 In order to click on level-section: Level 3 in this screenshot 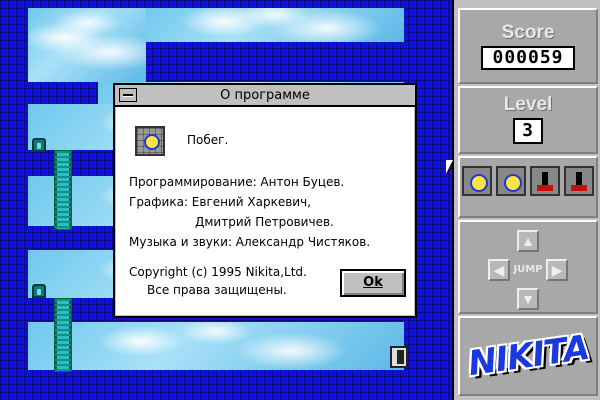, I will do `click(528, 120)`.